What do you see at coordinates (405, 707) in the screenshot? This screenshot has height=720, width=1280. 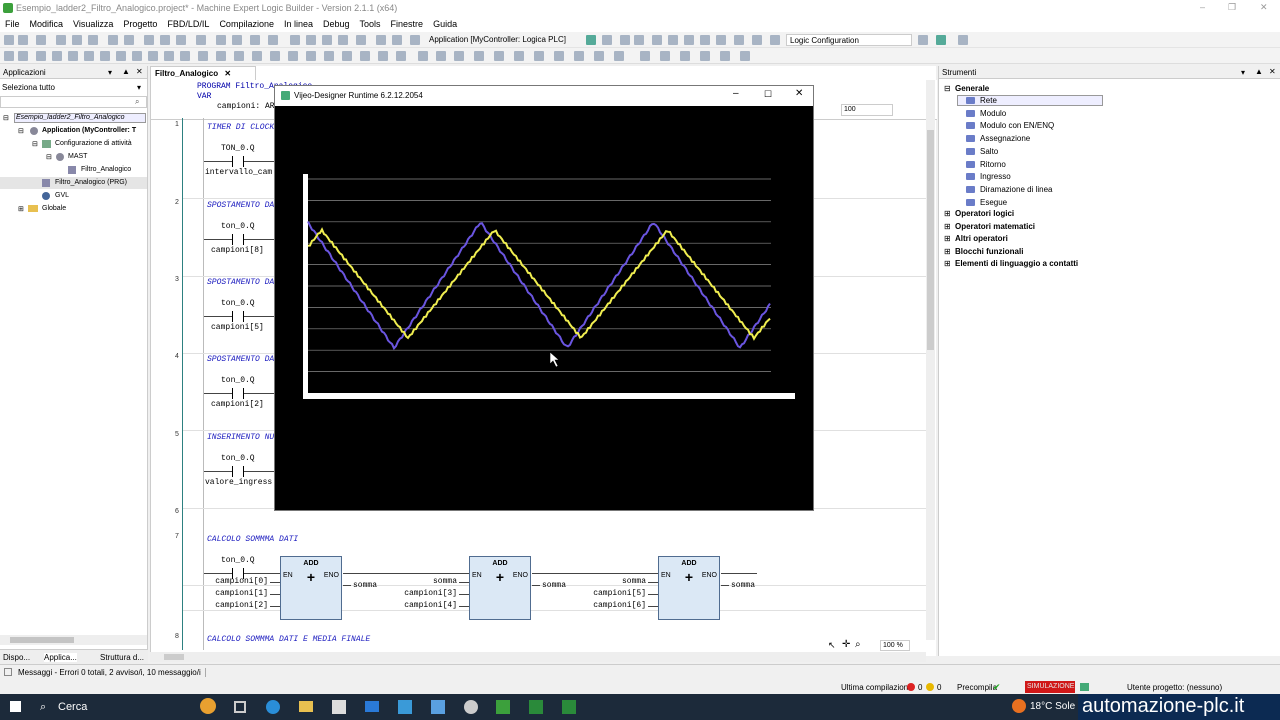 I see `photos-icon` at bounding box center [405, 707].